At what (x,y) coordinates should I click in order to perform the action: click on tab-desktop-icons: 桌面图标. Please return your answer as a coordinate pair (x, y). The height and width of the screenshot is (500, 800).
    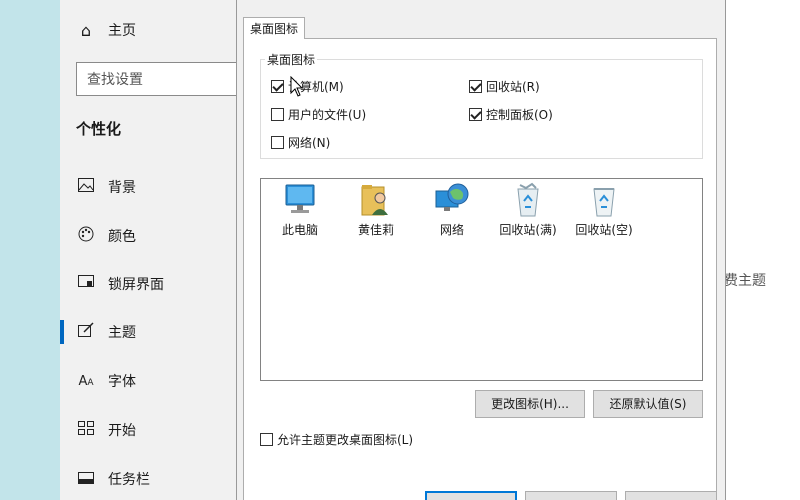
    Looking at the image, I should click on (274, 28).